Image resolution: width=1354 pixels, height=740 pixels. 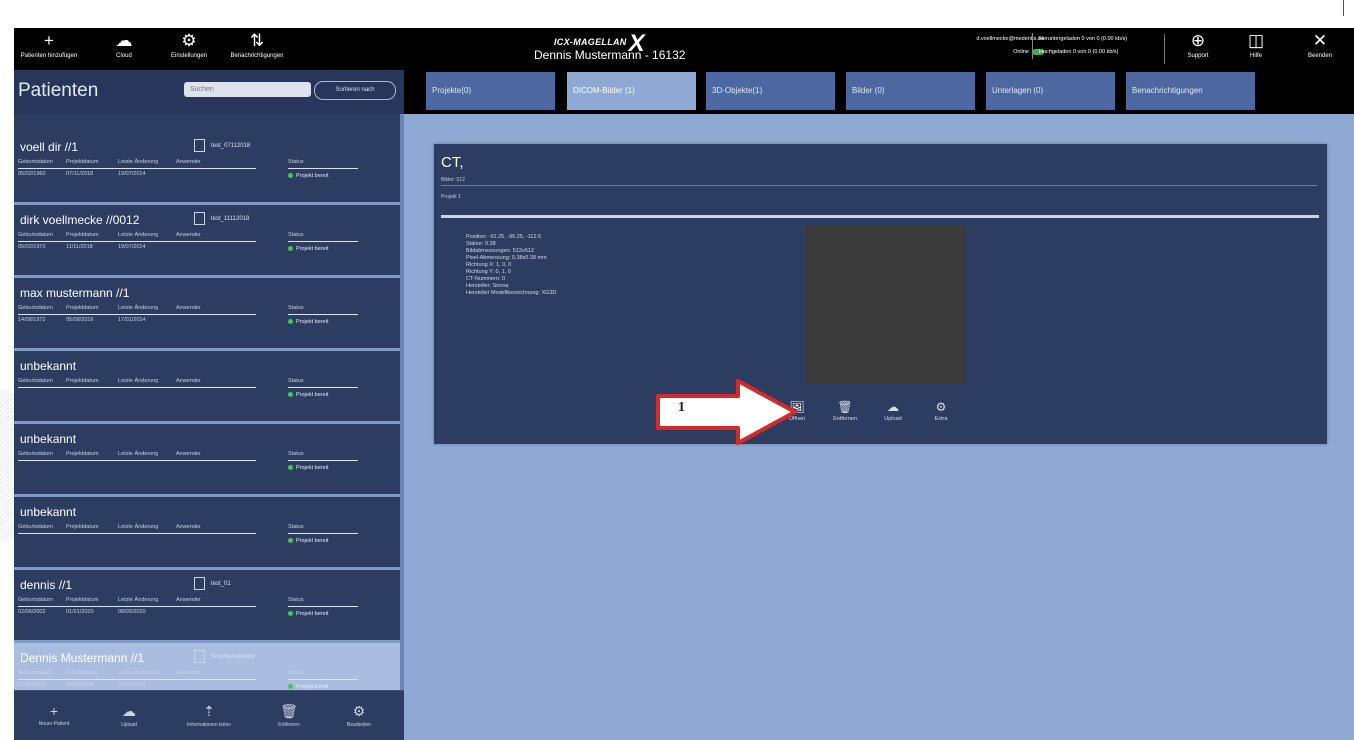 I want to click on remove-button: 🗑 Entfernen, so click(x=845, y=411).